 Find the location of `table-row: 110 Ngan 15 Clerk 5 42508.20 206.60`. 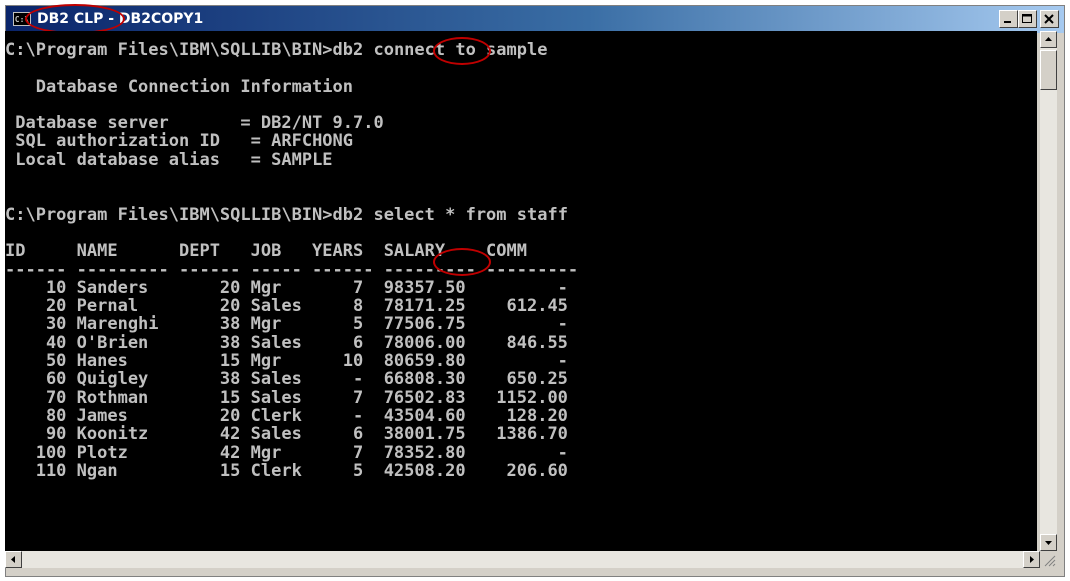

table-row: 110 Ngan 15 Clerk 5 42508.20 206.60 is located at coordinates (286, 470).